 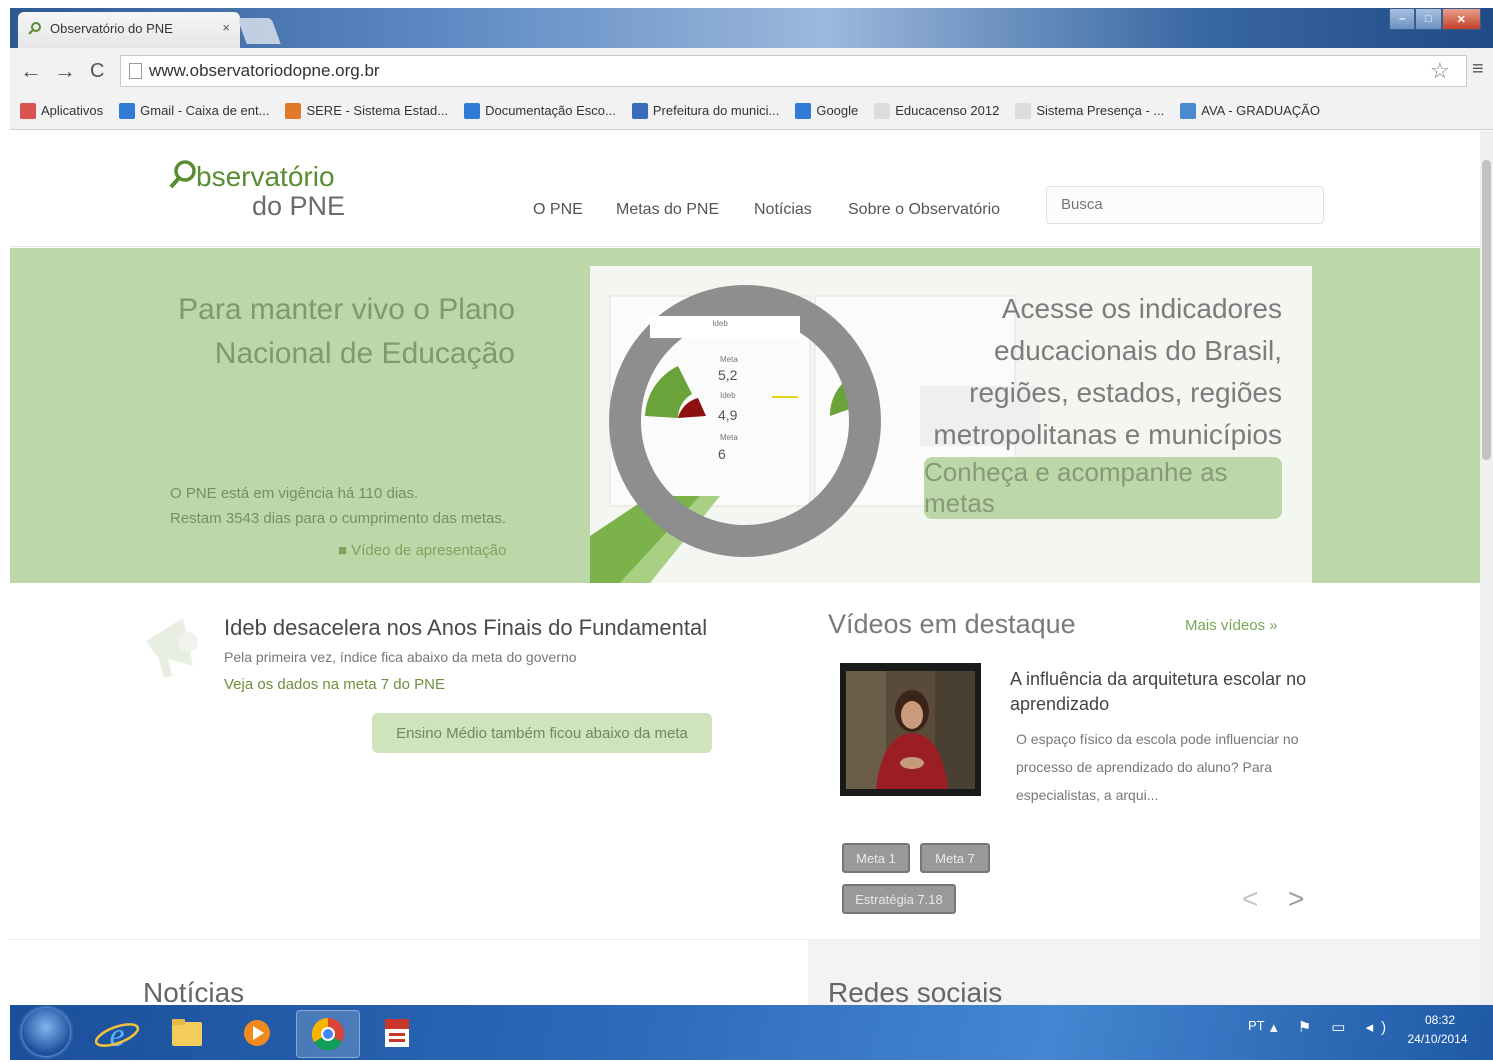 What do you see at coordinates (334, 684) in the screenshot?
I see `news-link: Veja os dados na meta 7 do PNE` at bounding box center [334, 684].